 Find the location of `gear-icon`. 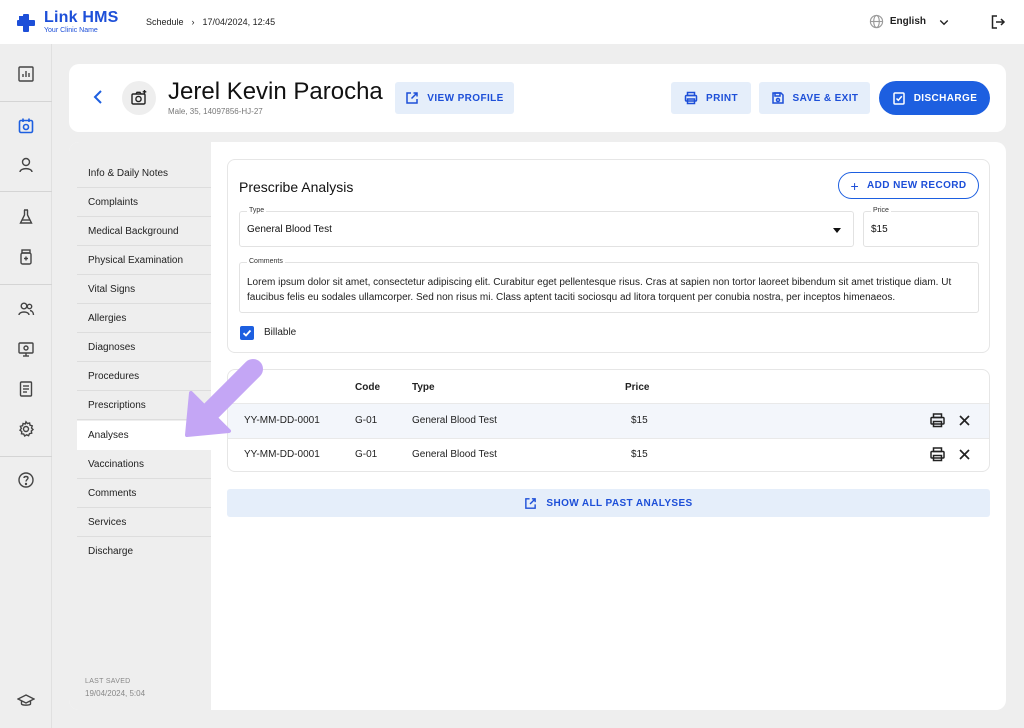

gear-icon is located at coordinates (27, 429).